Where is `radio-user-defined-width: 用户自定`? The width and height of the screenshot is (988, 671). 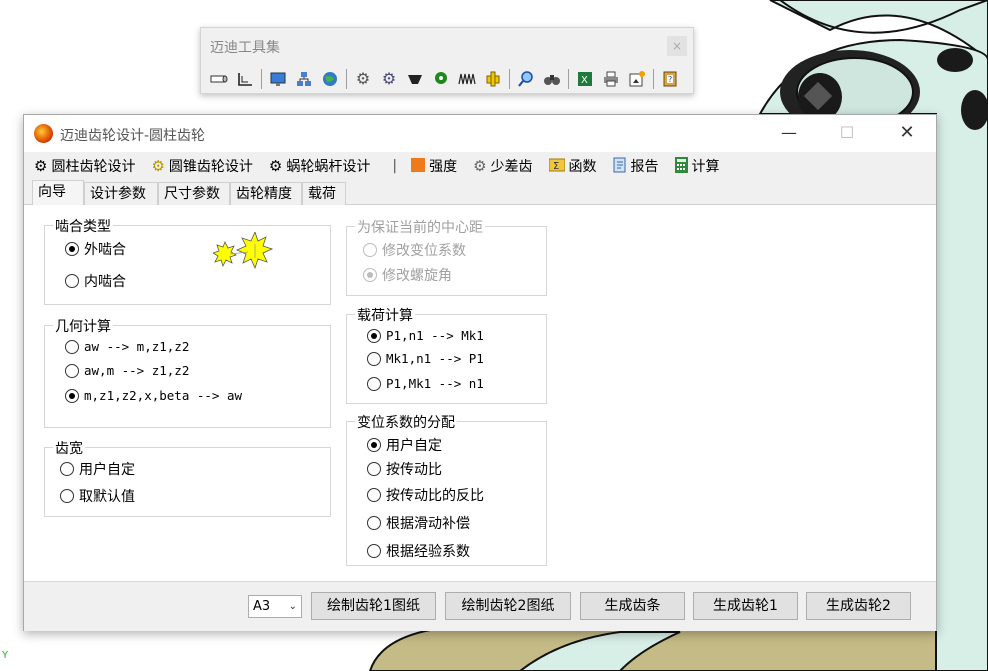 radio-user-defined-width: 用户自定 is located at coordinates (97, 469).